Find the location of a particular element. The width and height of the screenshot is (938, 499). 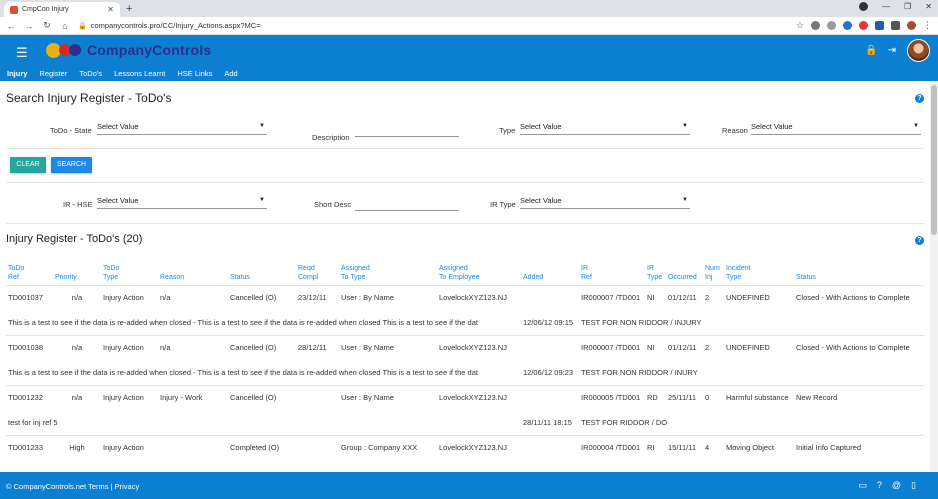

description-input is located at coordinates (407, 131).